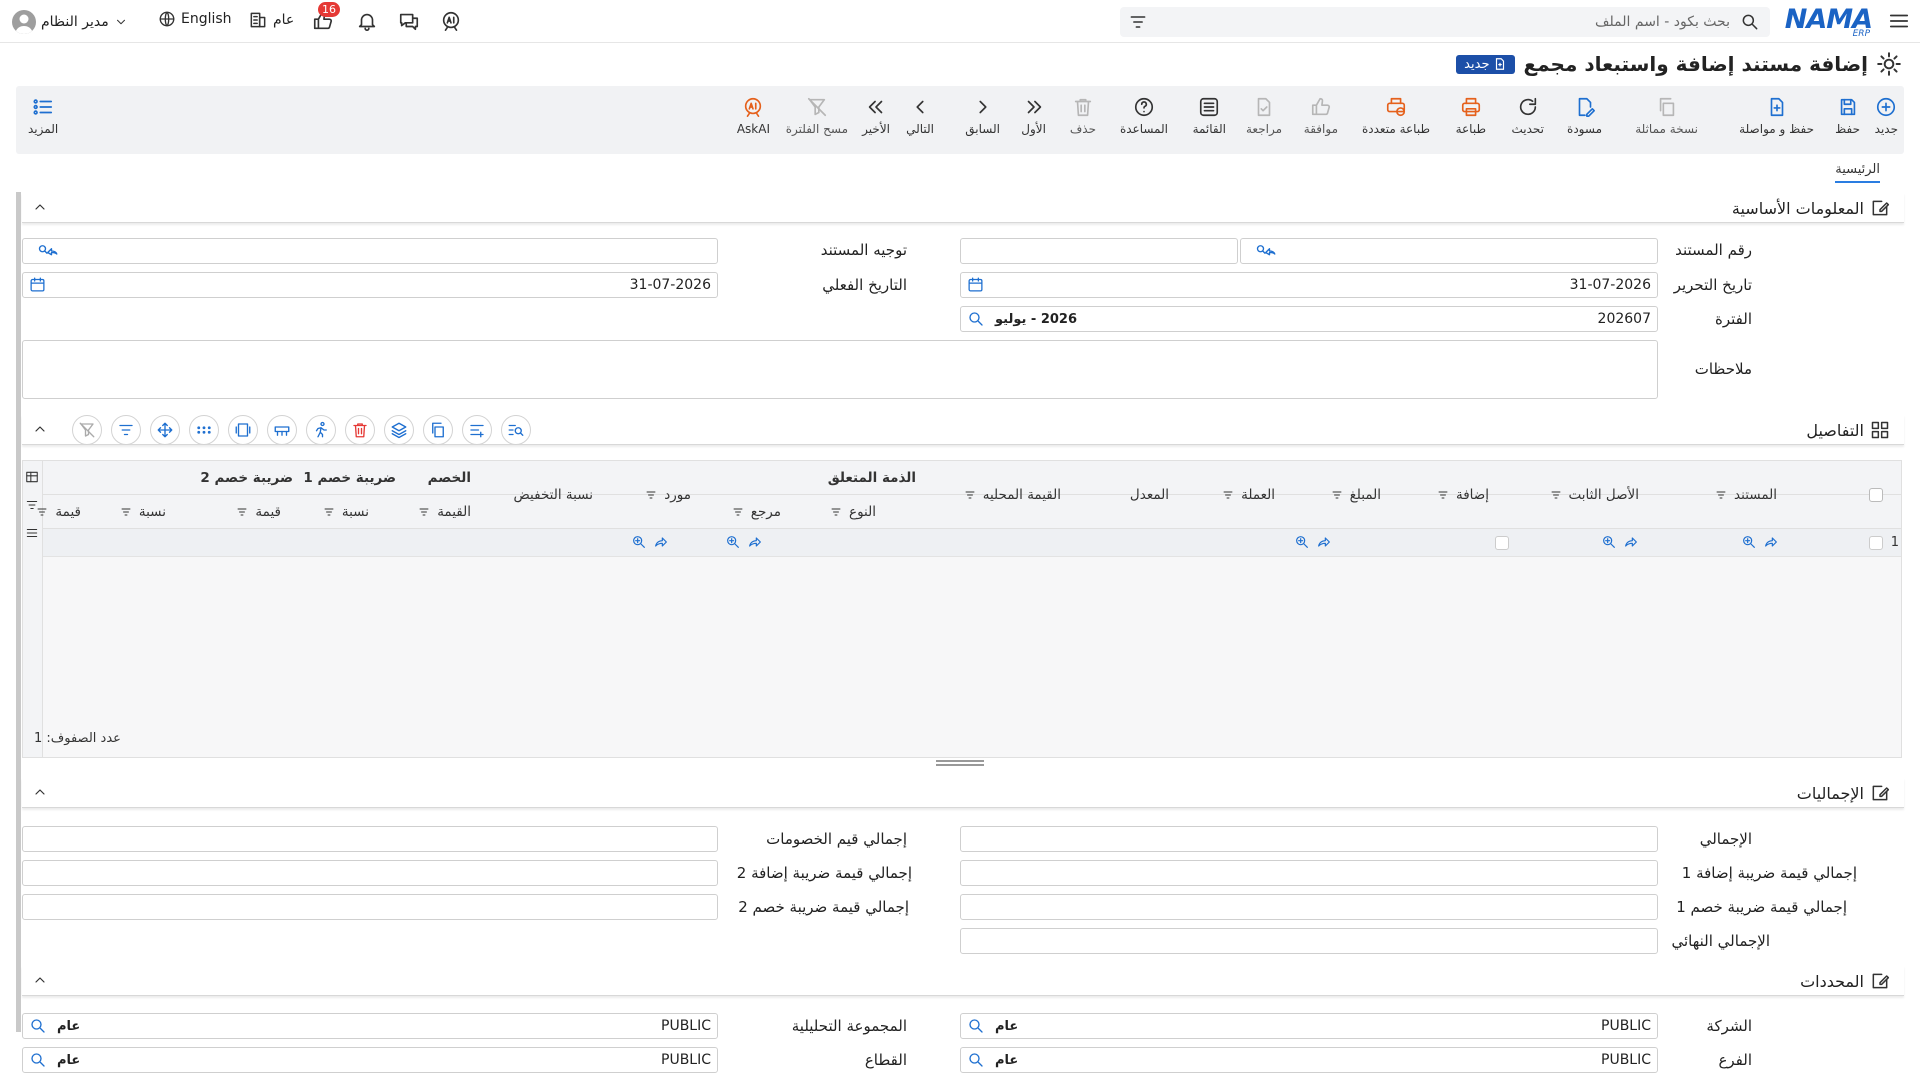 The image size is (1920, 1080). I want to click on col-supplier: مورد, so click(667, 495).